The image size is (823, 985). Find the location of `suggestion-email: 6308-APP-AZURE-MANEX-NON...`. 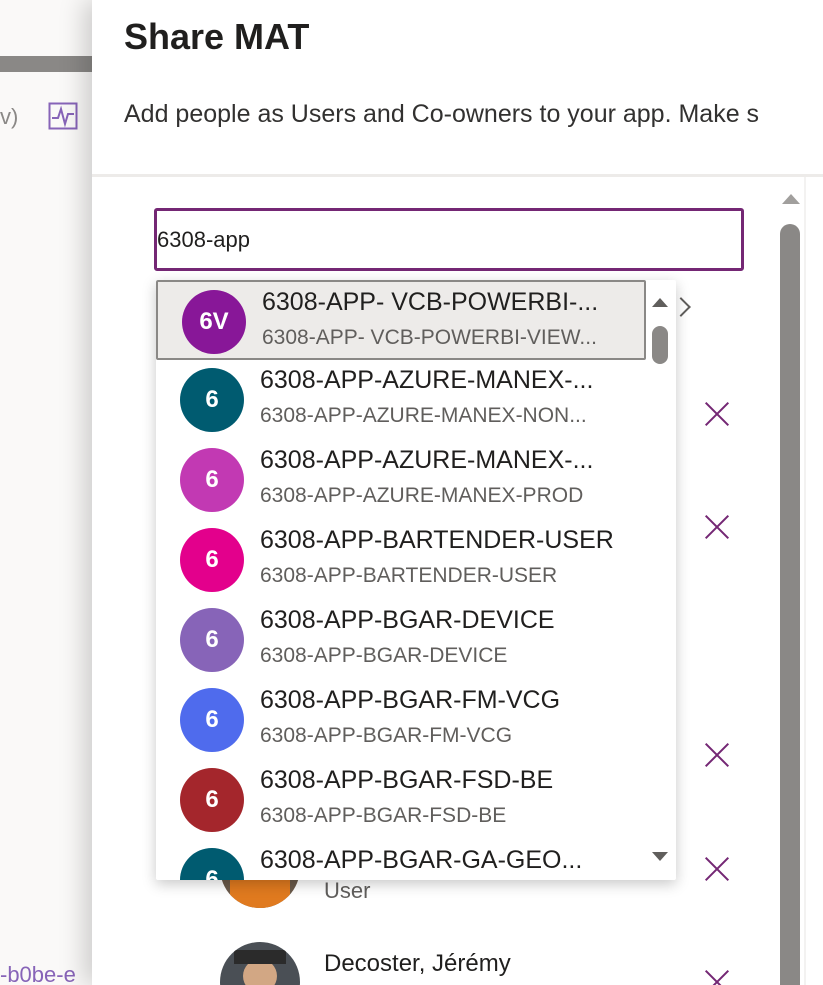

suggestion-email: 6308-APP-AZURE-MANEX-NON... is located at coordinates (423, 415).